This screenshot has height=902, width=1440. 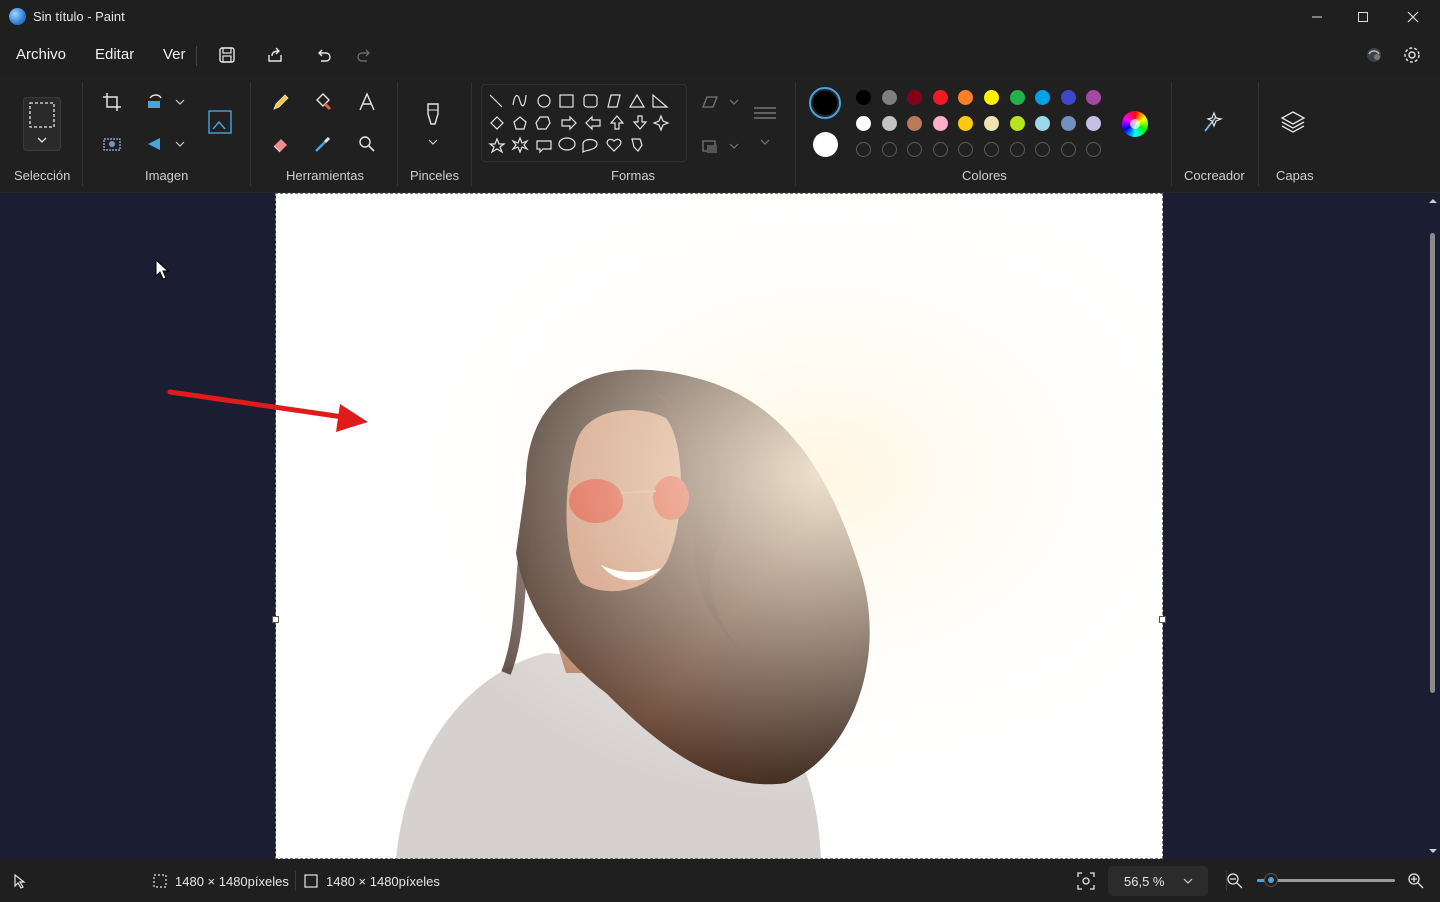 I want to click on settings-gear-icon, so click(x=1412, y=55).